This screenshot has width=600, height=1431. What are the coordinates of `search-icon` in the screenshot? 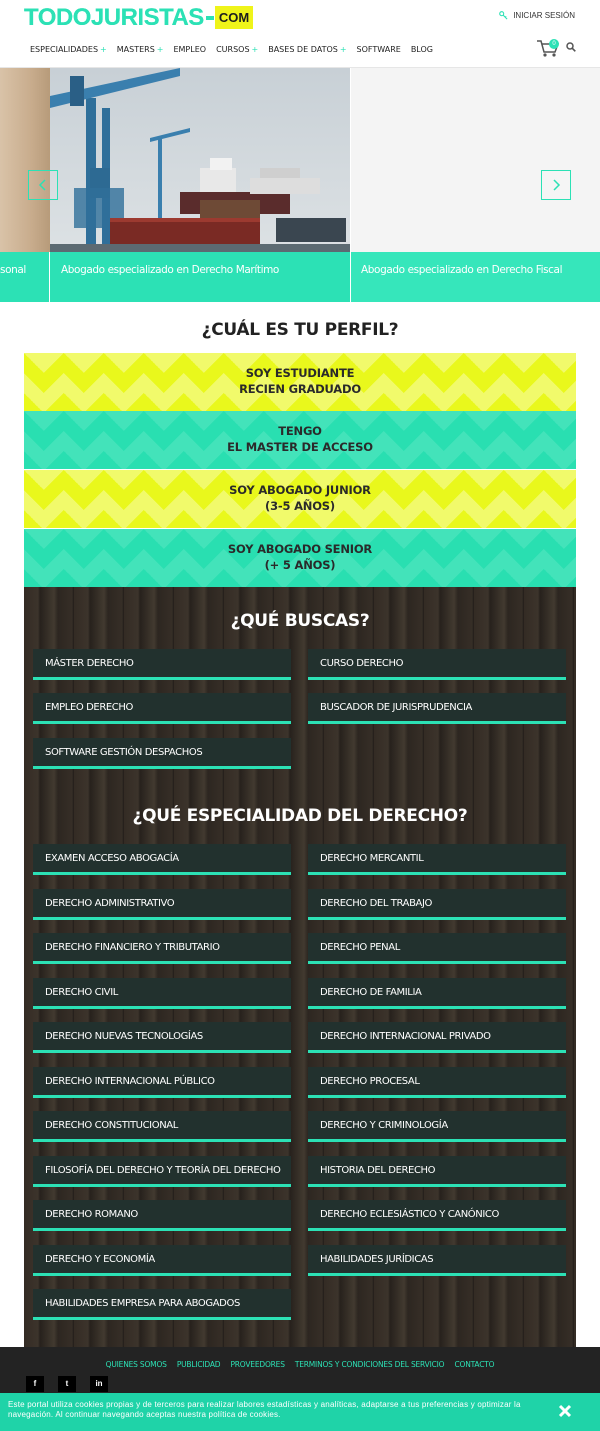 It's located at (571, 47).